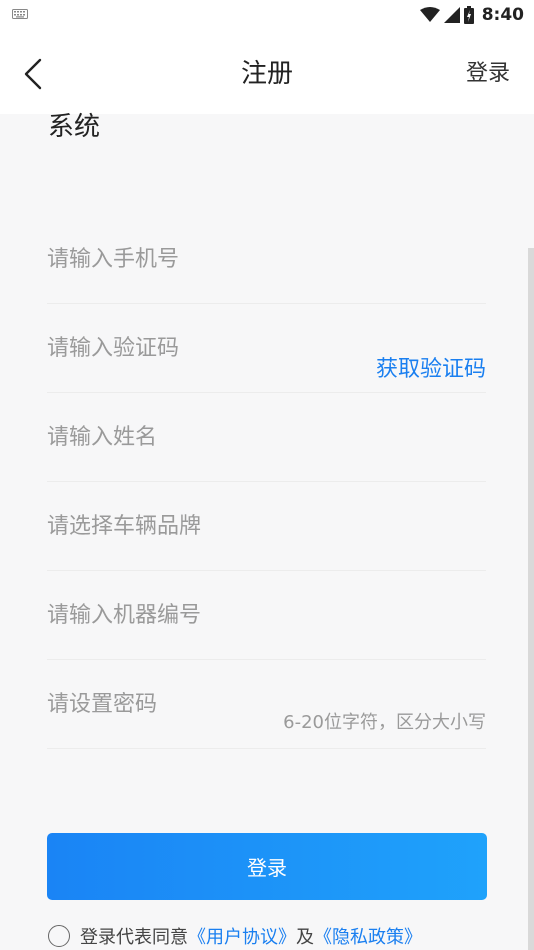 This screenshot has width=534, height=950. I want to click on status-time: 8:40, so click(502, 15).